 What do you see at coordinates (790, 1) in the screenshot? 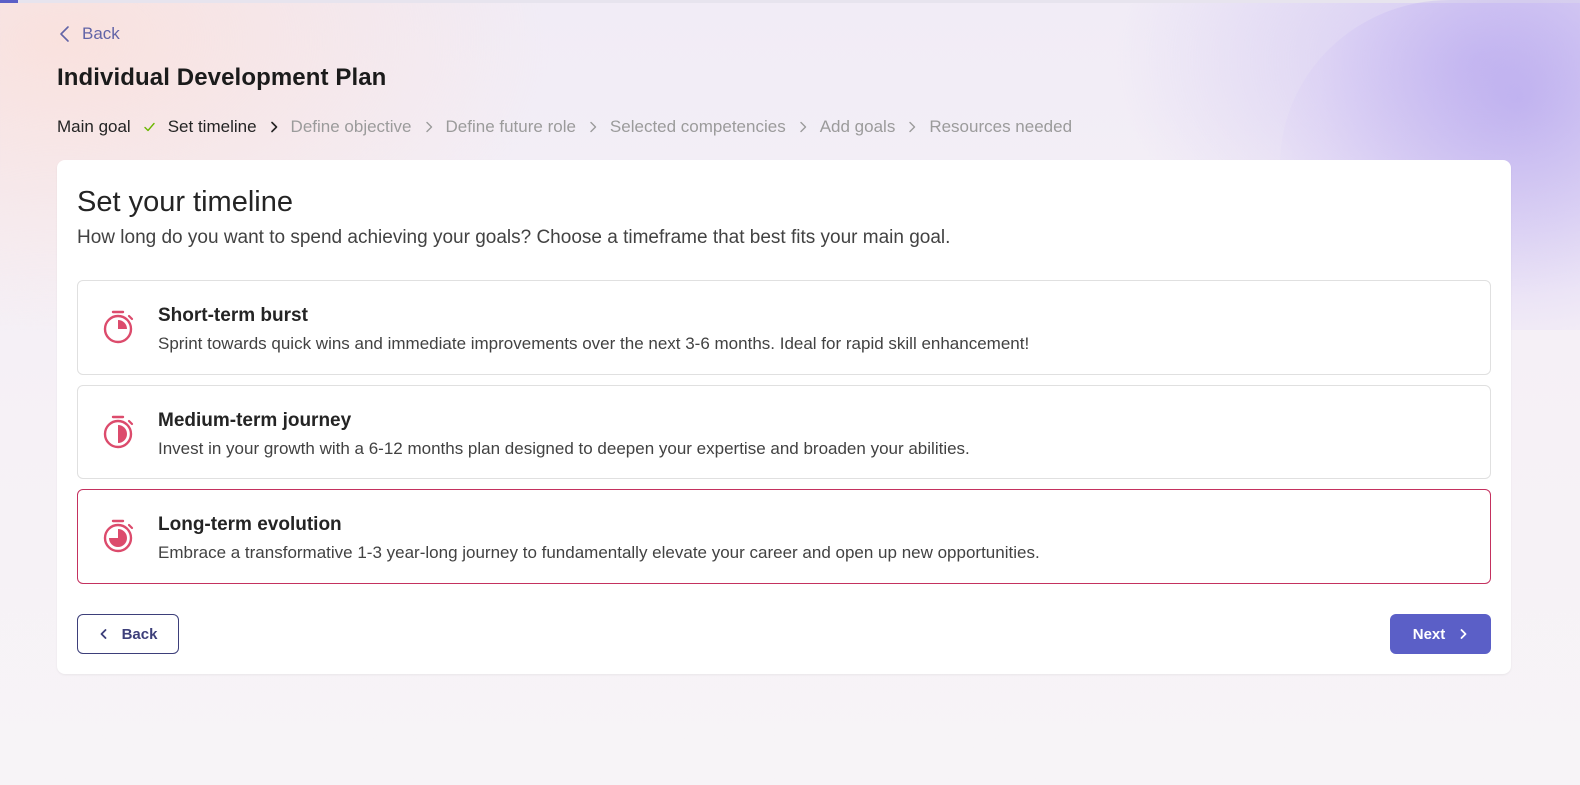
I see `top-progress-line` at bounding box center [790, 1].